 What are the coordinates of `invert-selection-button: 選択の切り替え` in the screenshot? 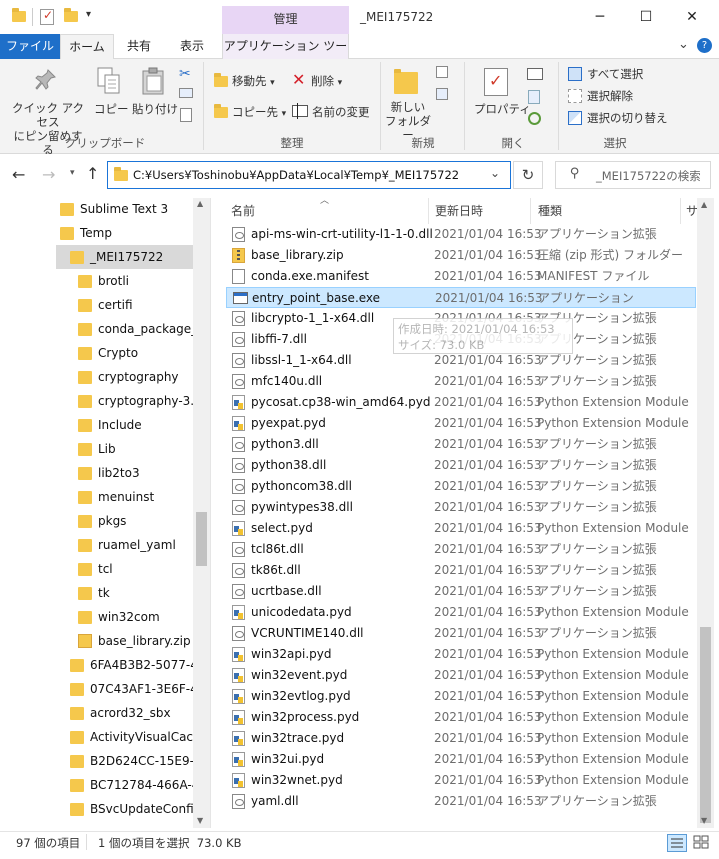 It's located at (627, 118).